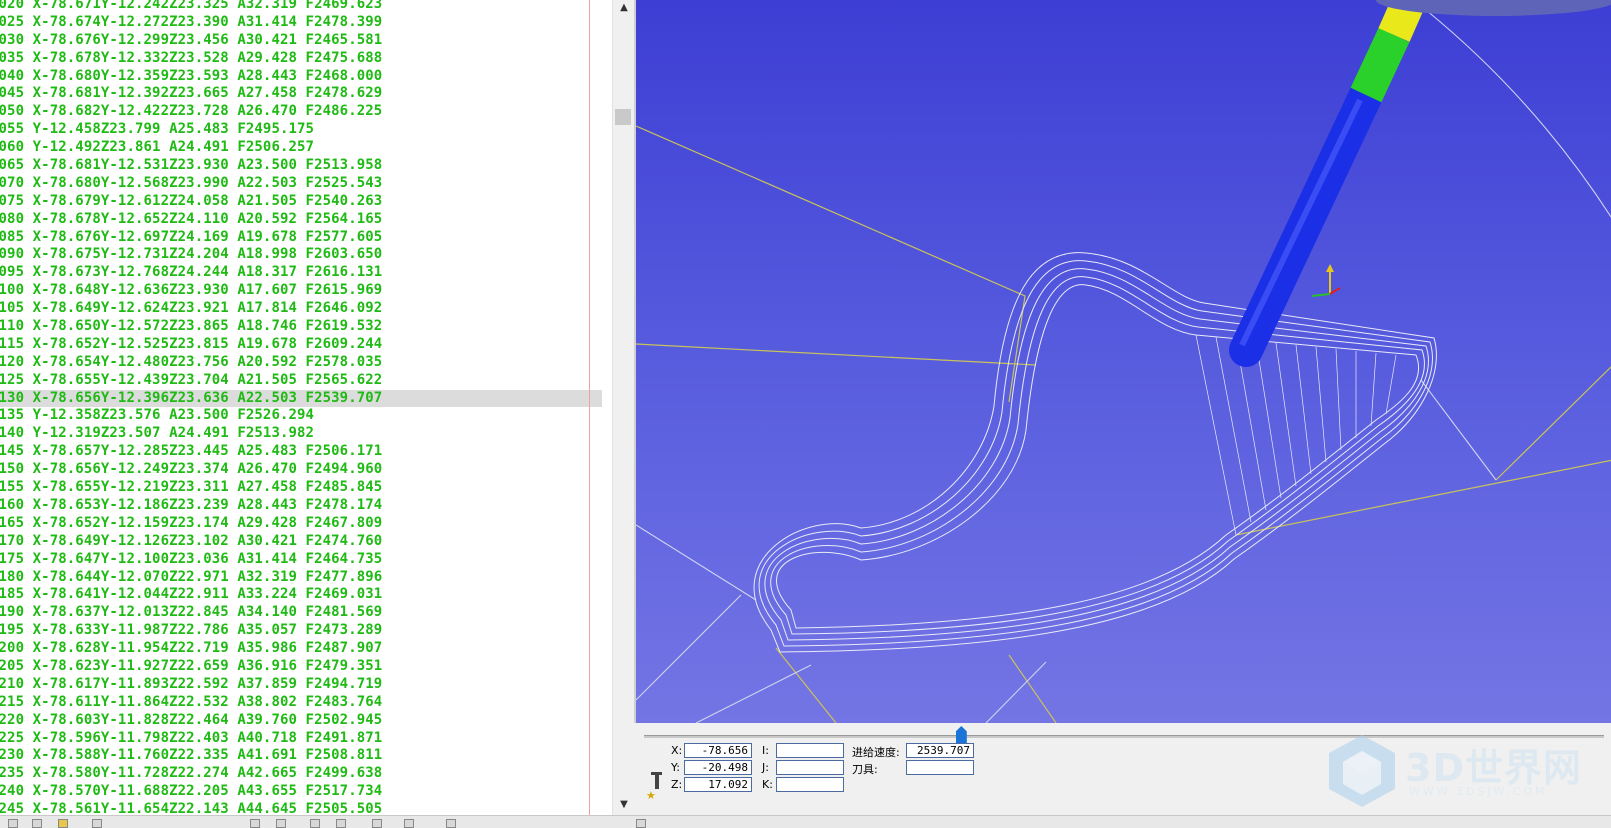  What do you see at coordinates (623, 407) in the screenshot?
I see `vertical-scrollbar: ▲ ▼` at bounding box center [623, 407].